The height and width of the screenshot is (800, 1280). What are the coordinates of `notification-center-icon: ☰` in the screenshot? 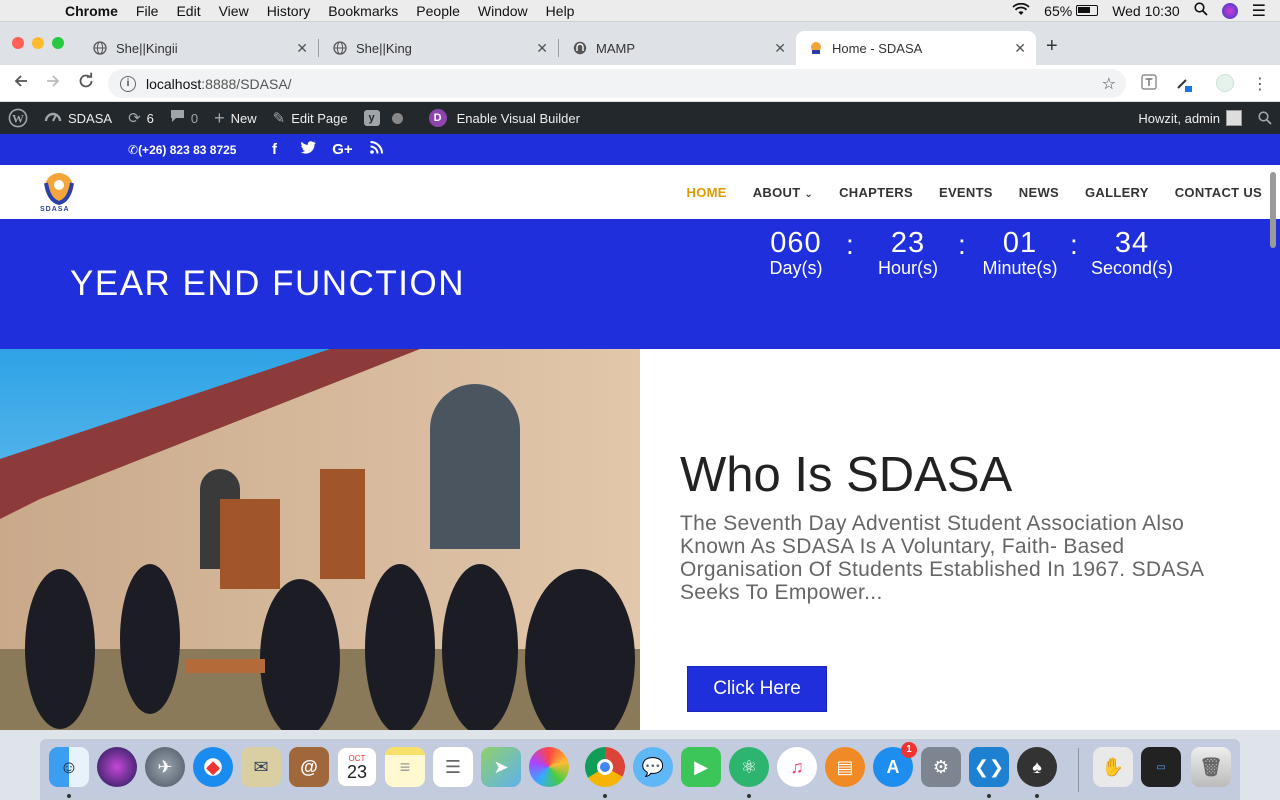 It's located at (1259, 11).